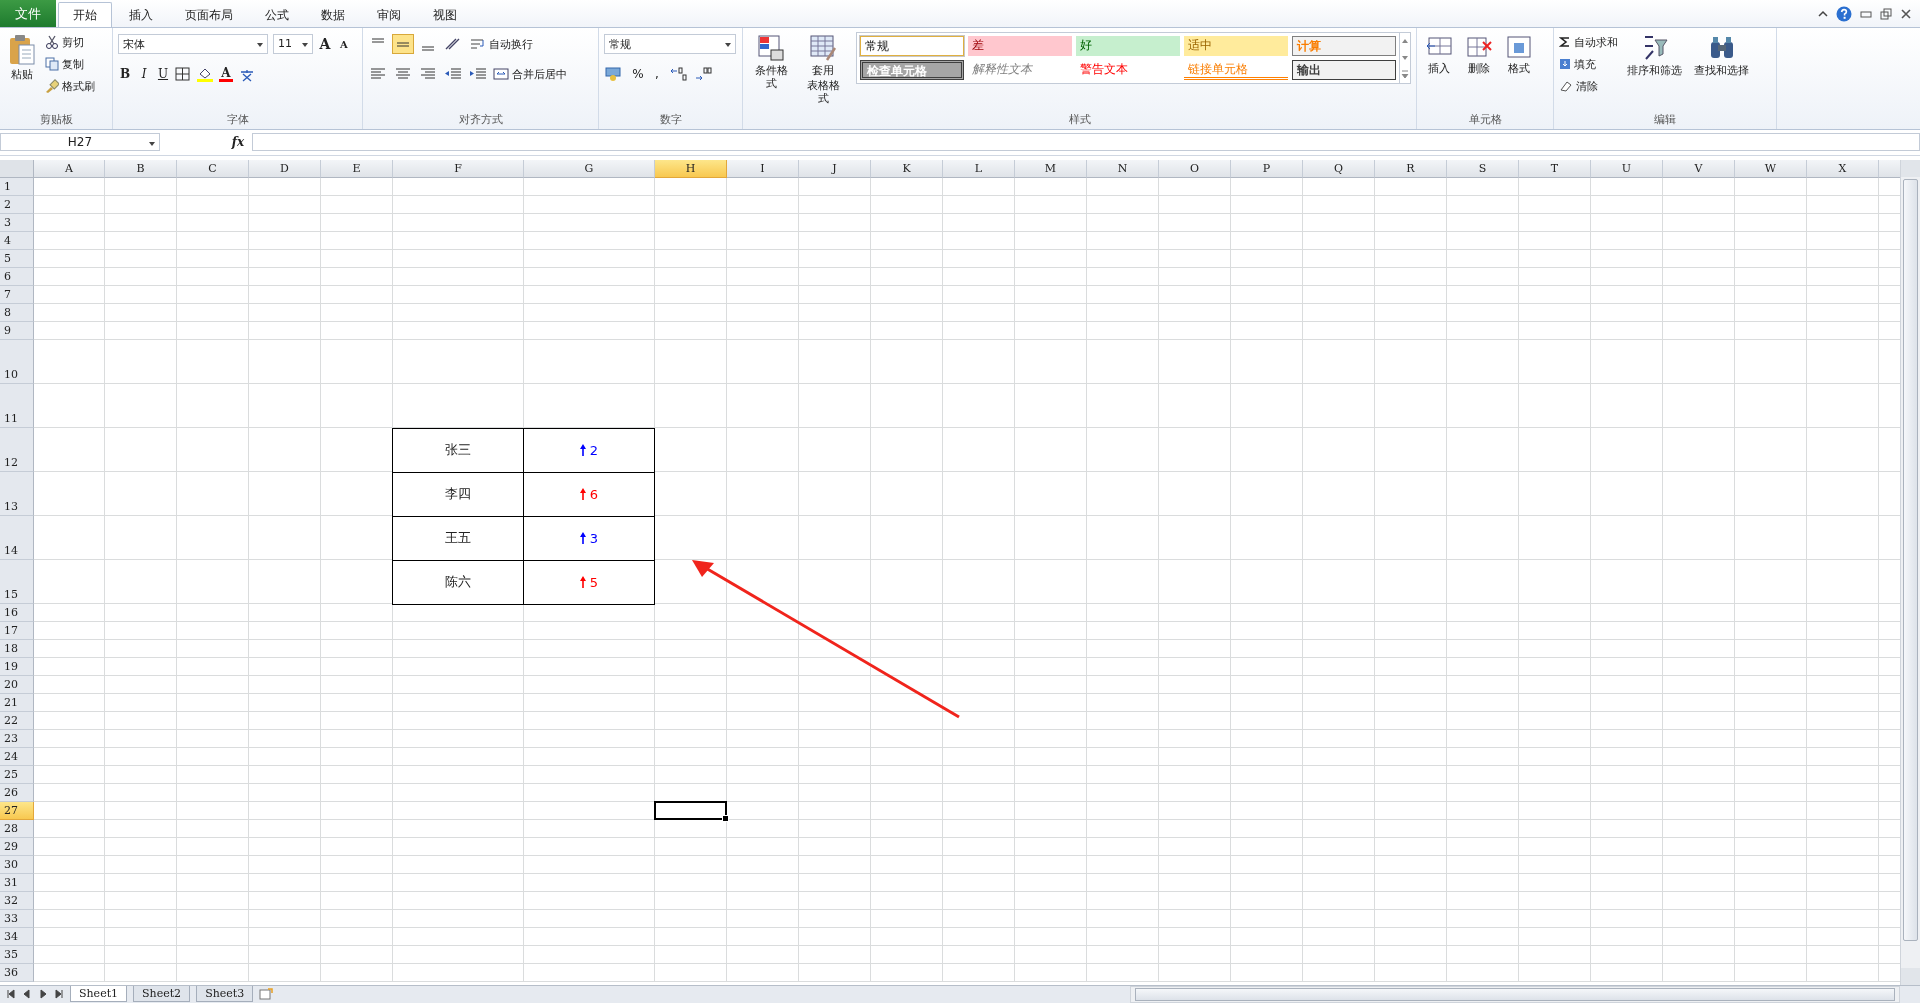 Image resolution: width=1920 pixels, height=1003 pixels. I want to click on ribbon-tab: 公式, so click(277, 14).